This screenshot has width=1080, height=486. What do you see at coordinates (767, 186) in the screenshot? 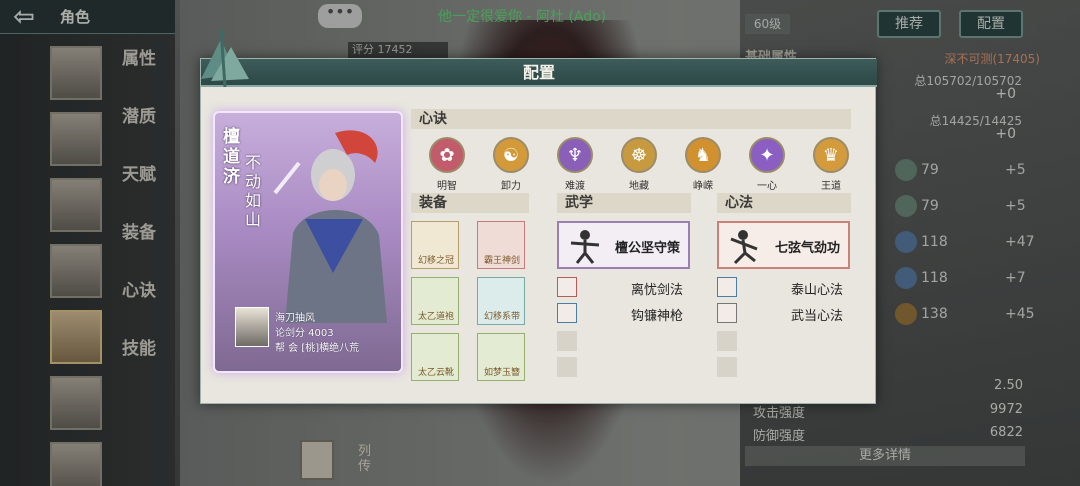
I see `xinjue-label: 一心` at bounding box center [767, 186].